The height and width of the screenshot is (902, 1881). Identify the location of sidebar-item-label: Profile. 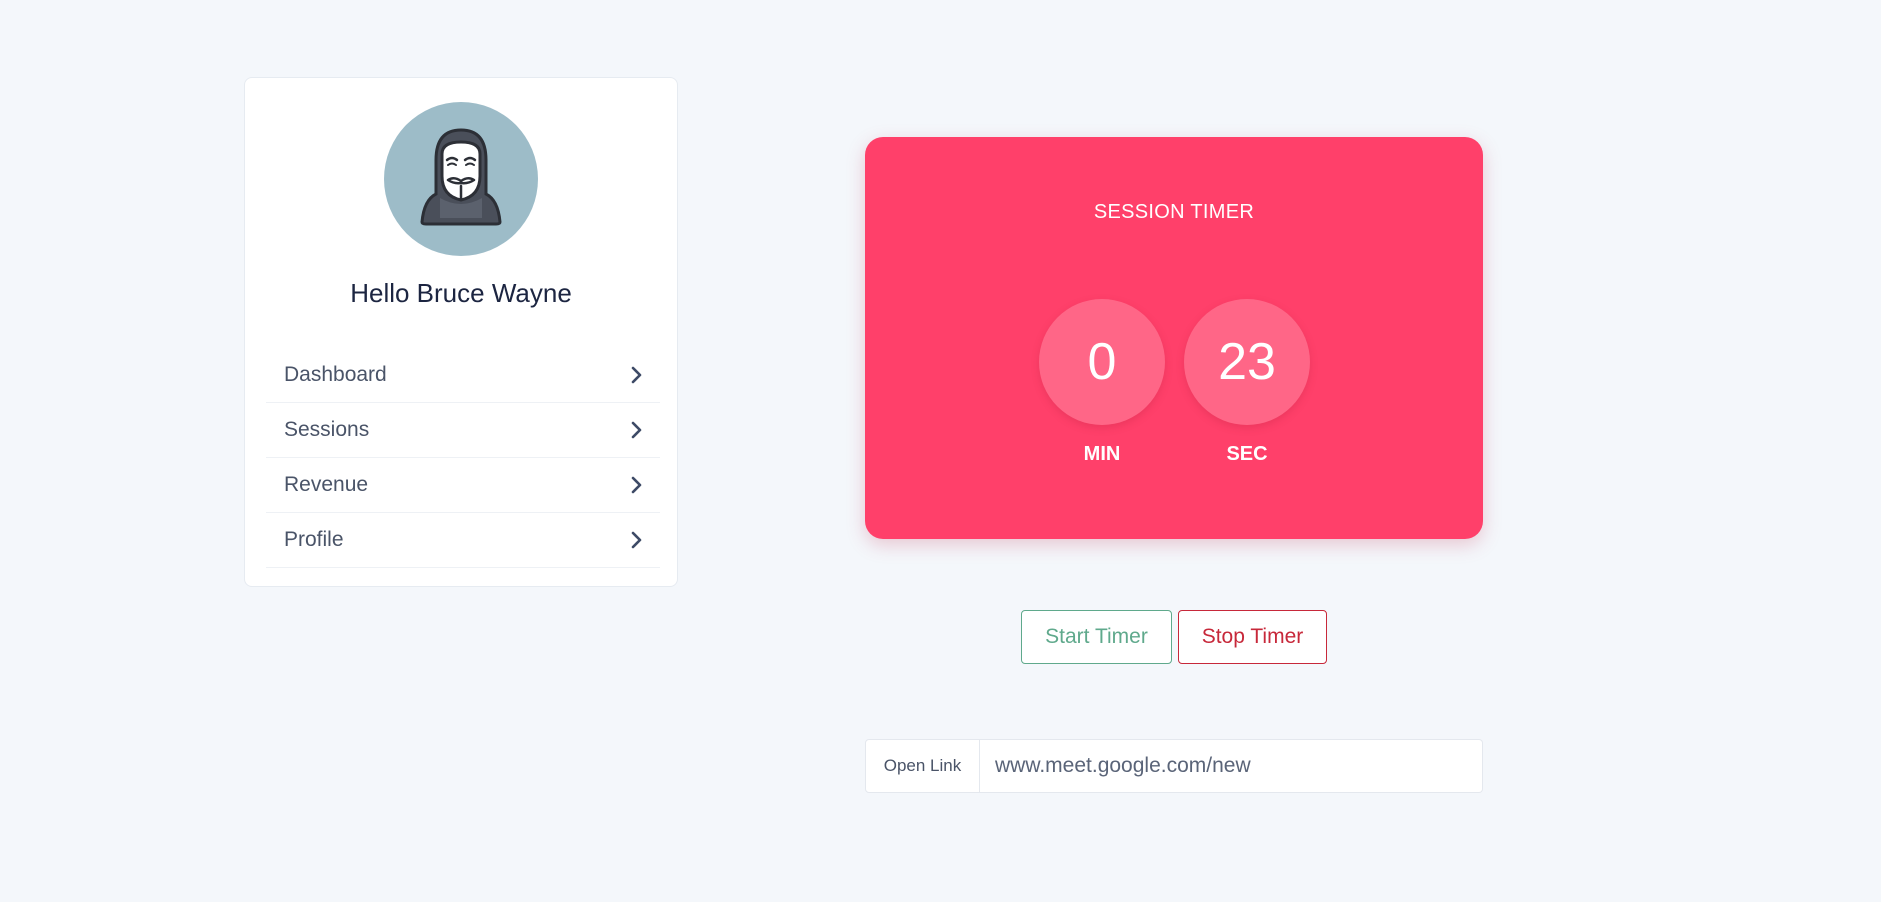
(314, 539).